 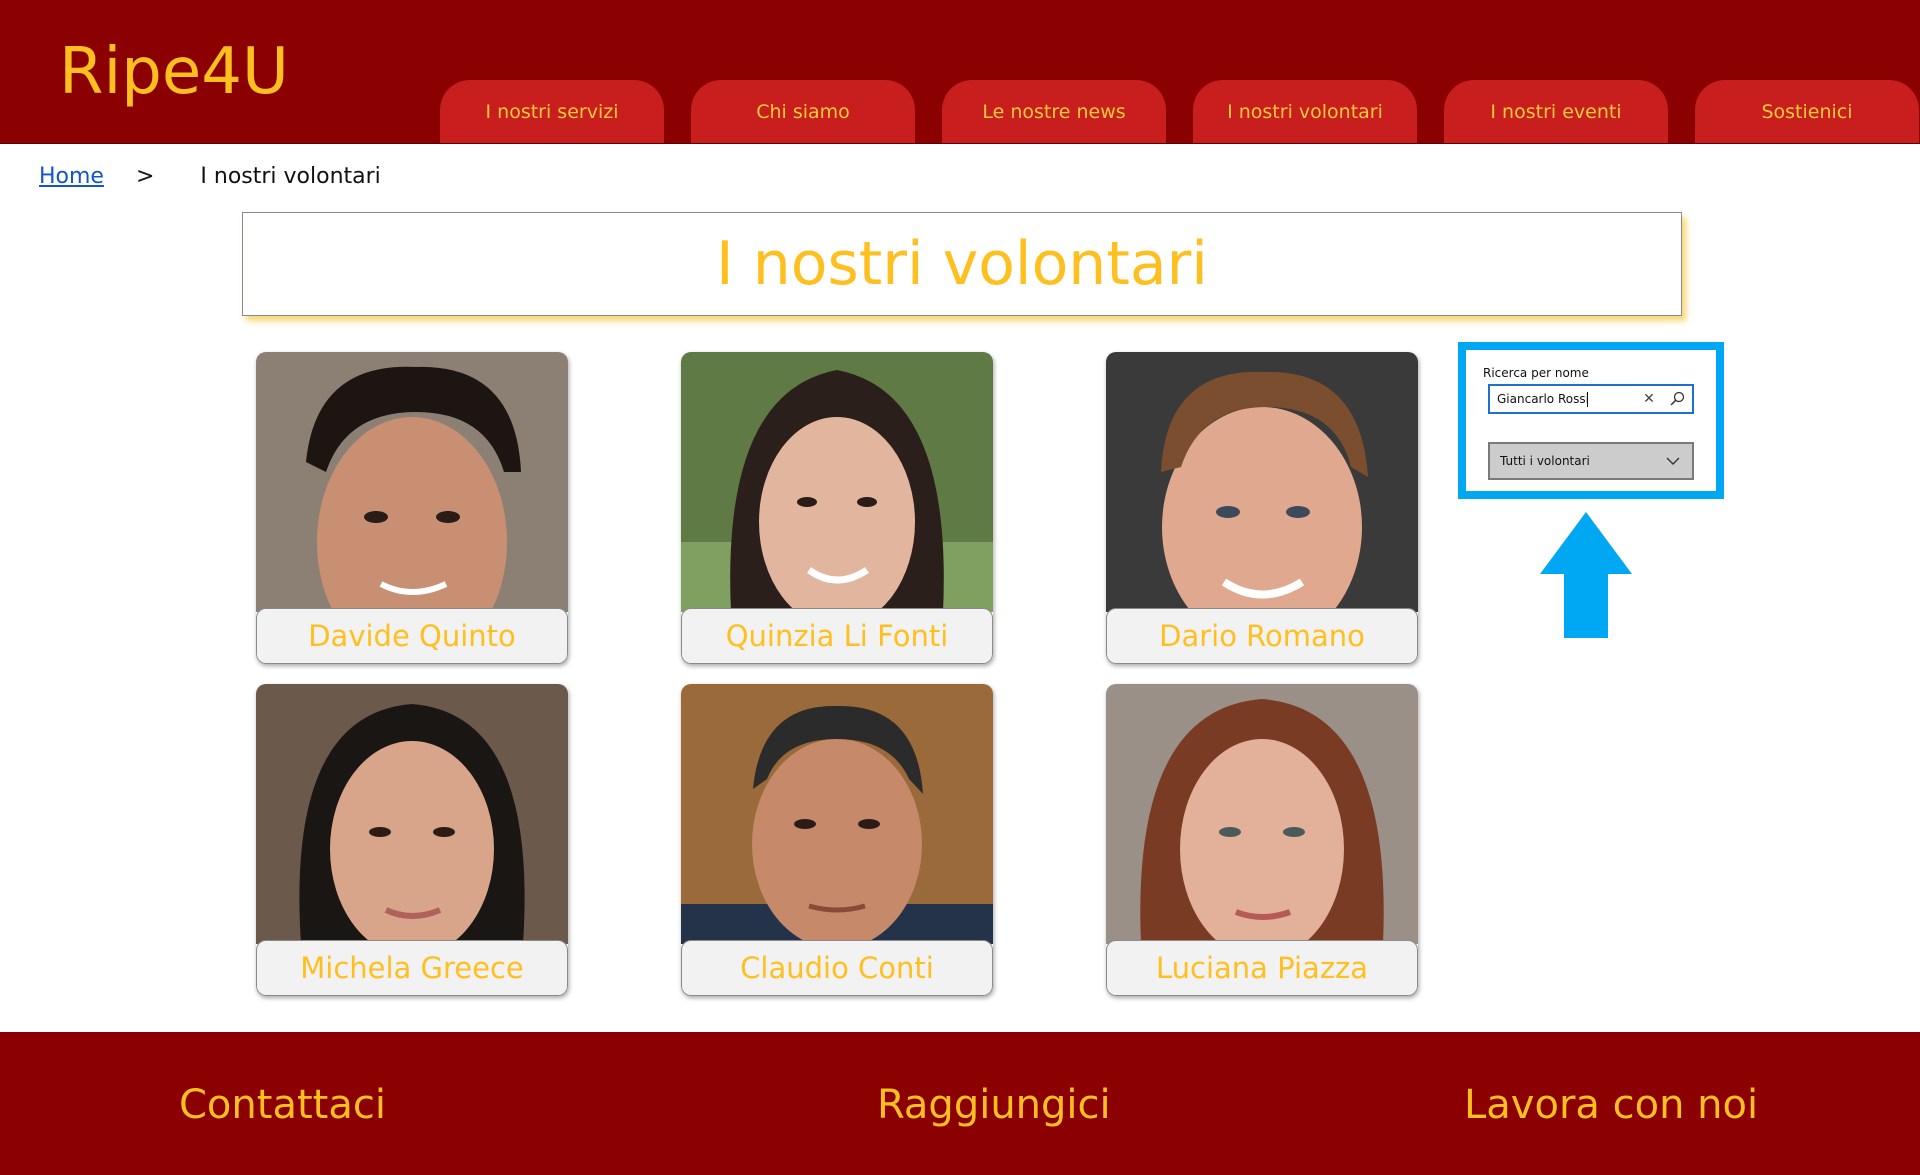 What do you see at coordinates (282, 1105) in the screenshot?
I see `footer-link-contattaci: Contattaci` at bounding box center [282, 1105].